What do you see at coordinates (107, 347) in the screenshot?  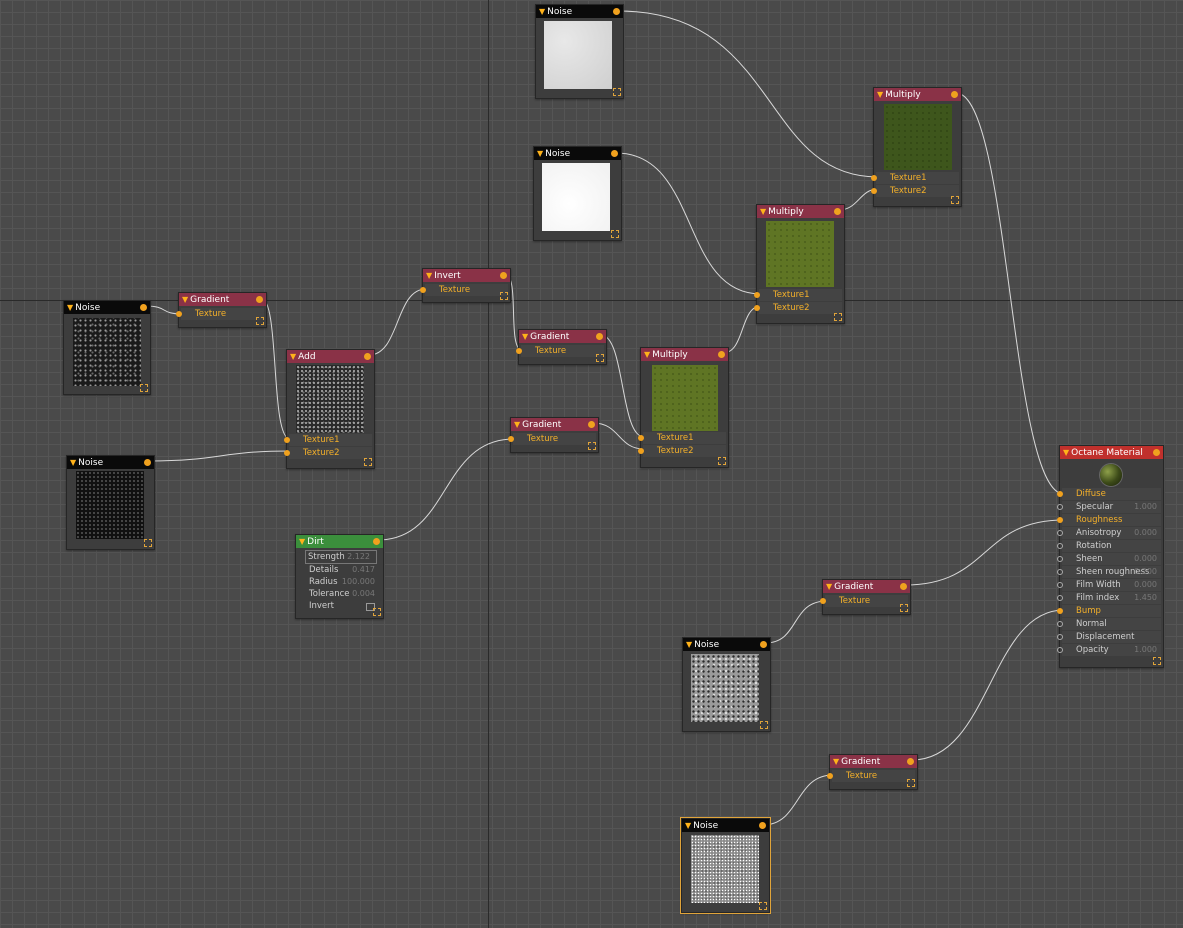 I see `noise-node-1: ▼ Noise` at bounding box center [107, 347].